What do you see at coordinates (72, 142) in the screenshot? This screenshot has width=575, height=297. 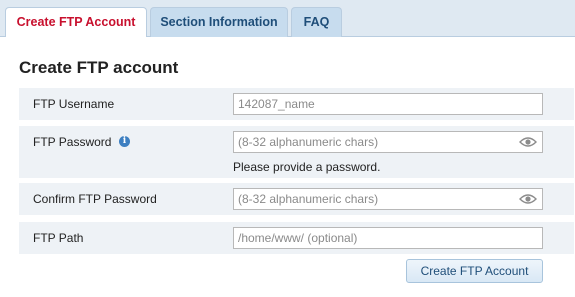 I see `password-label: FTP Password` at bounding box center [72, 142].